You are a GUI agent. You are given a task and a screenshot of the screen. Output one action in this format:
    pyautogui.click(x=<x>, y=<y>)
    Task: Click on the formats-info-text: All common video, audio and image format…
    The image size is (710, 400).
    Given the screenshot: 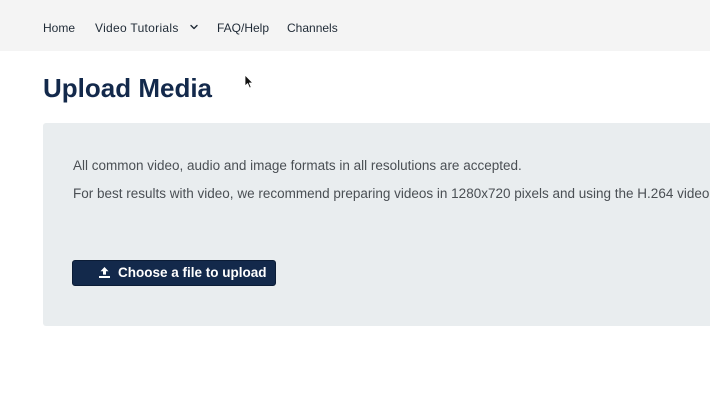 What is the action you would take?
    pyautogui.click(x=297, y=165)
    